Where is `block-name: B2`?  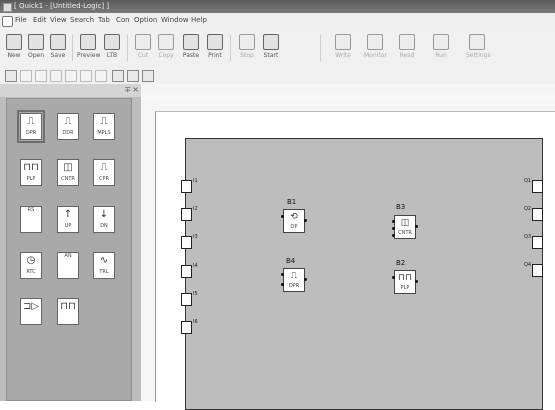
block-name: B2 is located at coordinates (401, 263).